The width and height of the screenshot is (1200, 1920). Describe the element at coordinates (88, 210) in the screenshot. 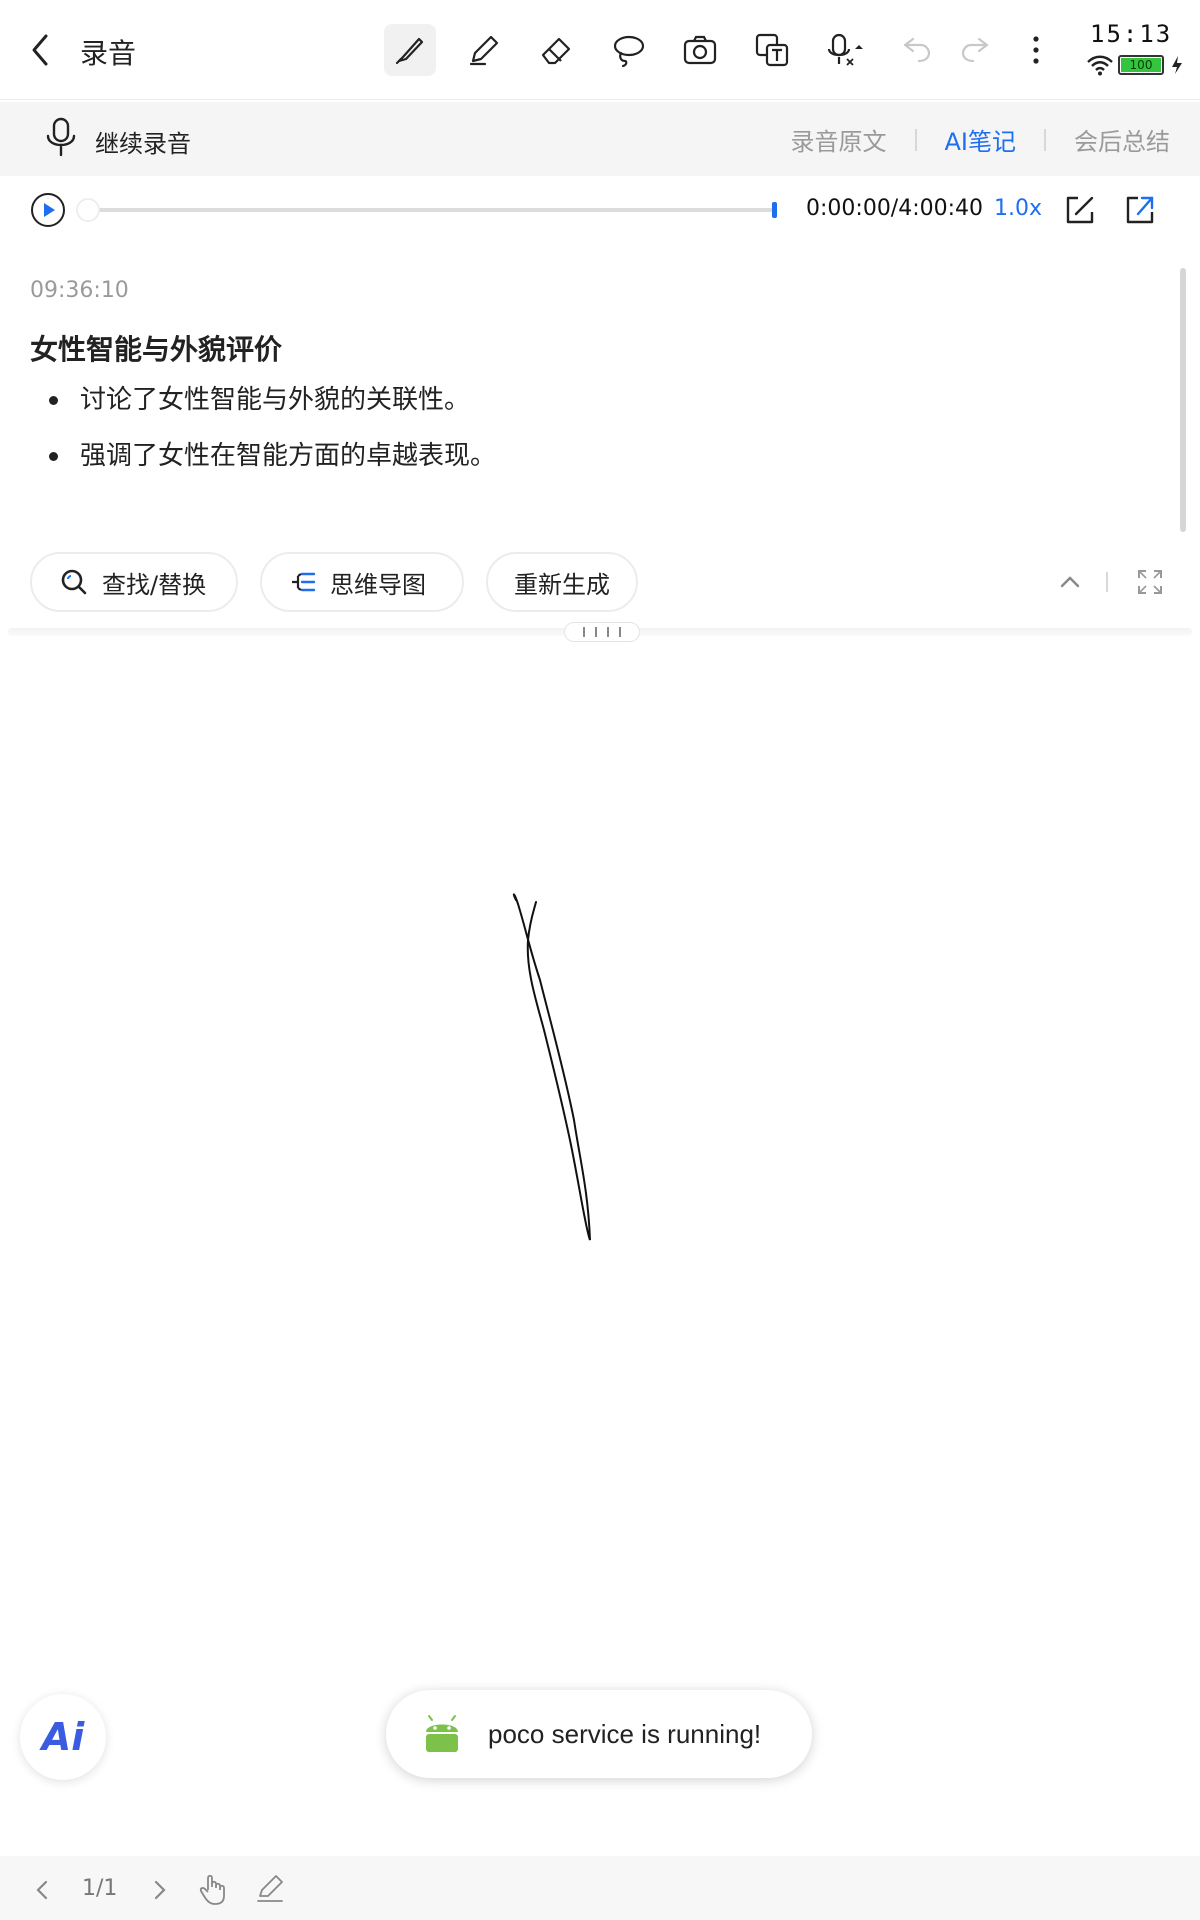

I see `progress-knob` at that location.